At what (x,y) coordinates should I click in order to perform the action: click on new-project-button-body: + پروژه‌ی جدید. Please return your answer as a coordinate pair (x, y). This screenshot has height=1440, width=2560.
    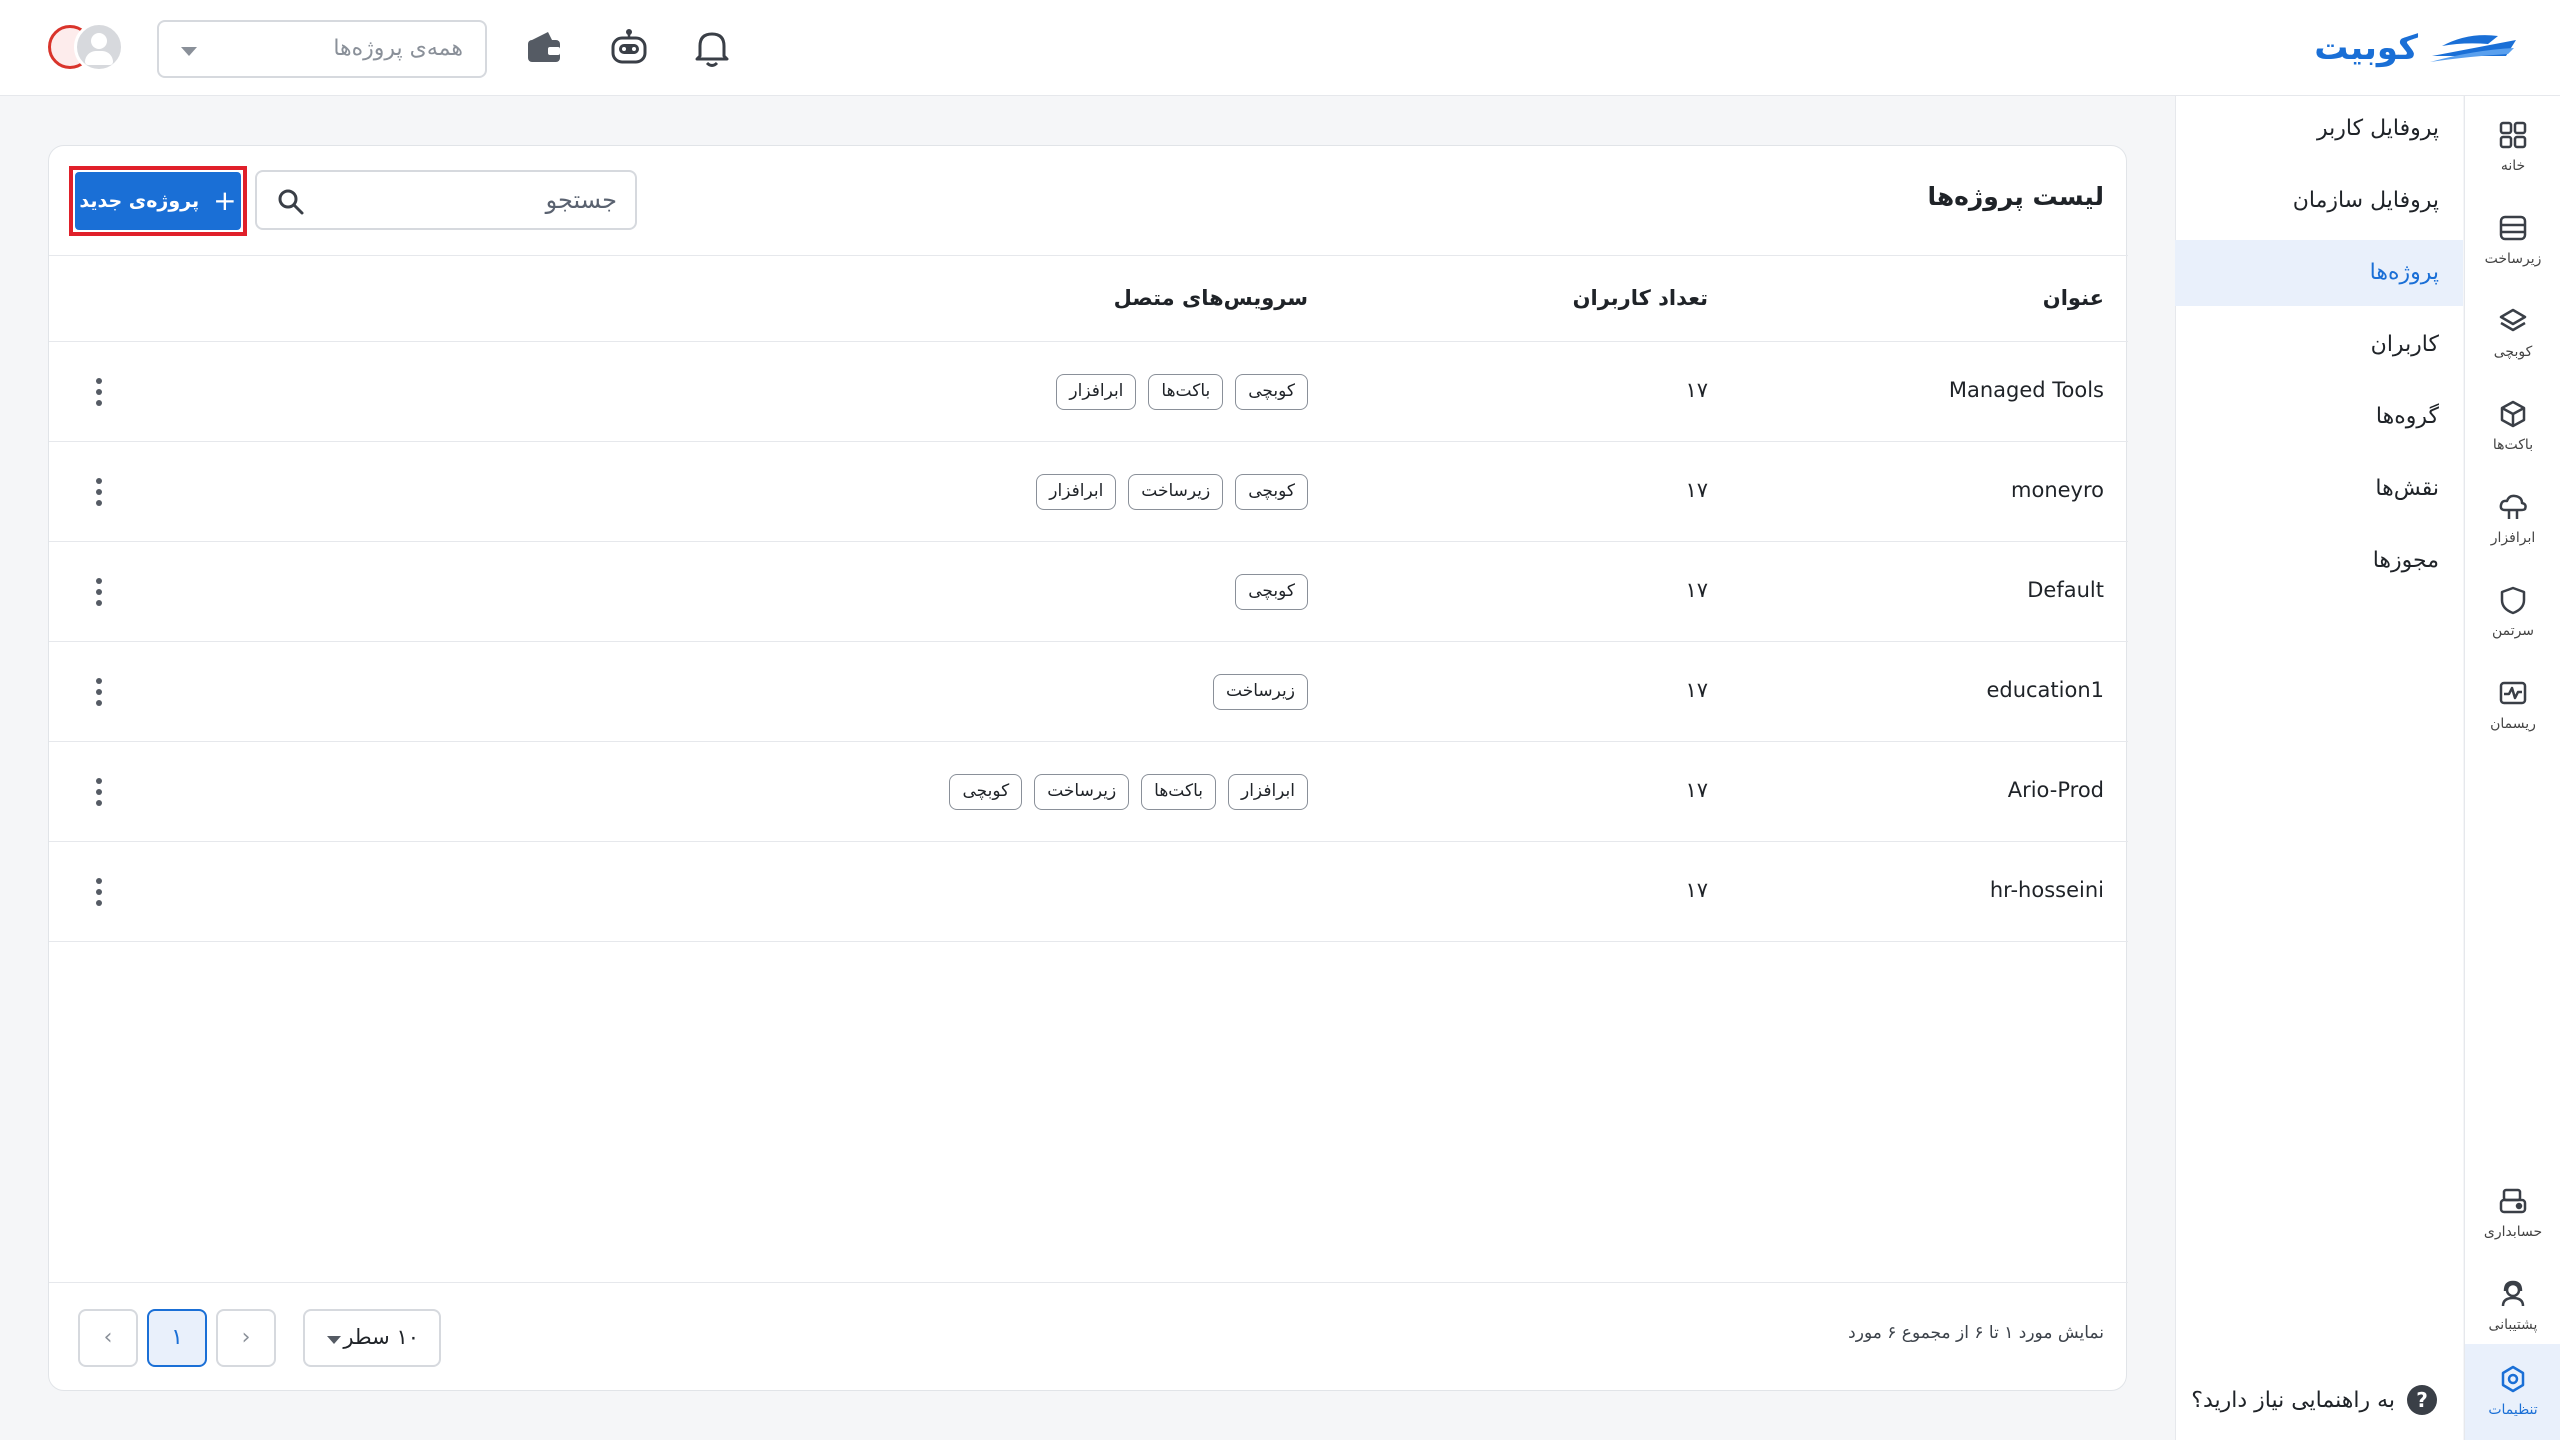
    Looking at the image, I should click on (158, 201).